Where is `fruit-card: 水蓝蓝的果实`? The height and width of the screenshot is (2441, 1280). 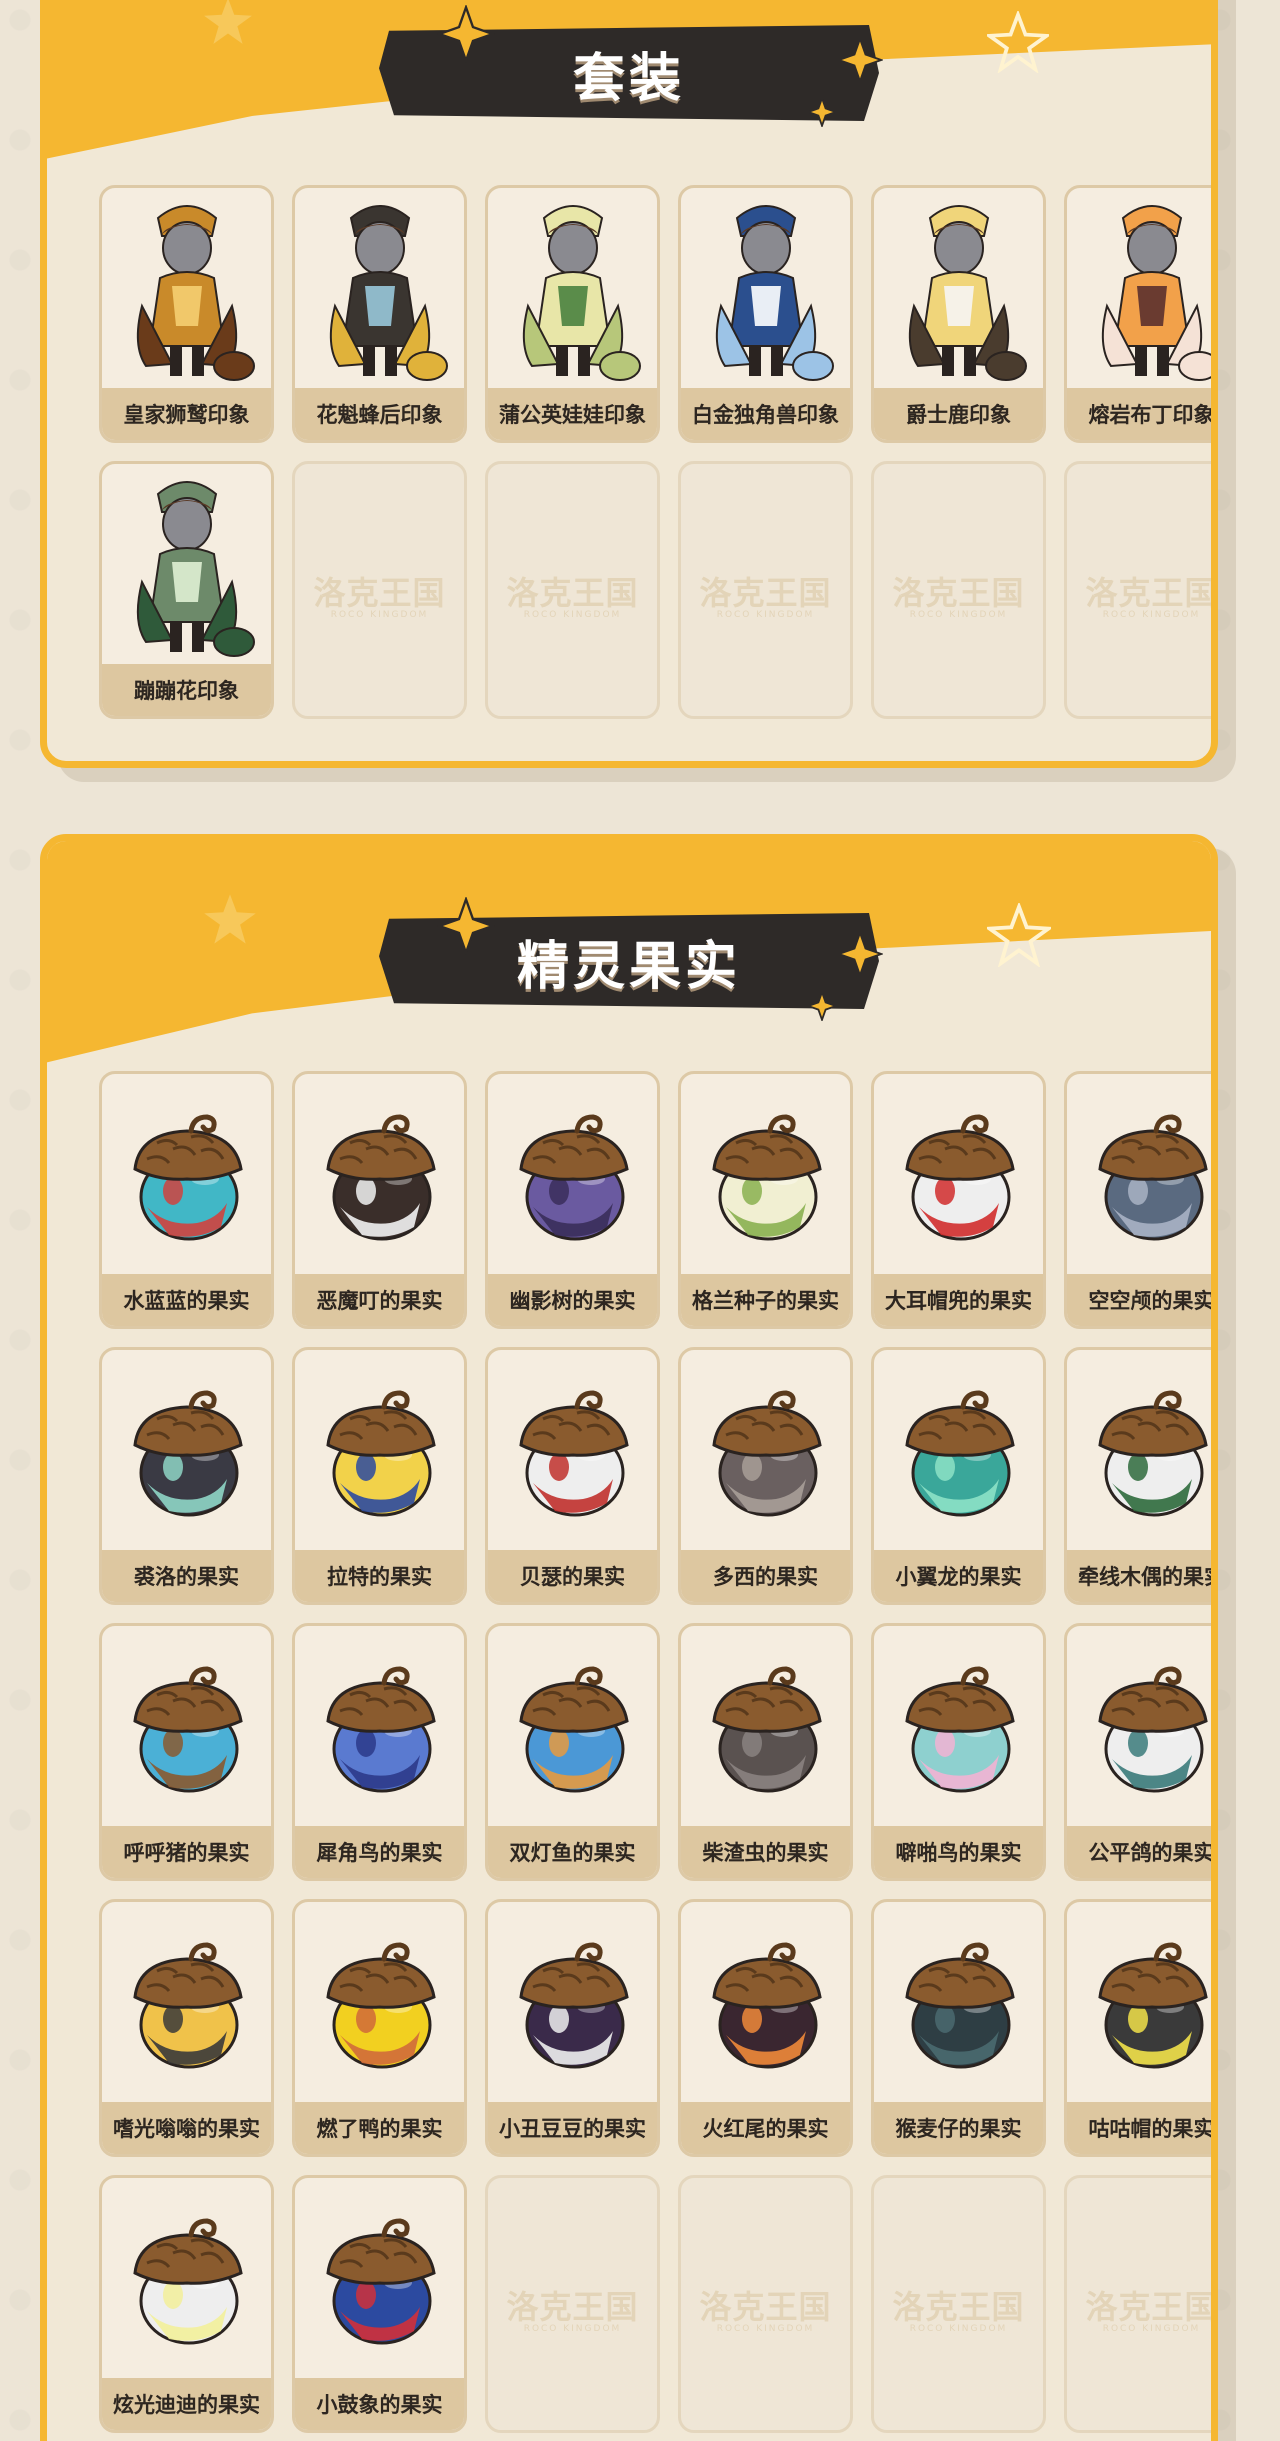
fruit-card: 水蓝蓝的果实 is located at coordinates (186, 1200).